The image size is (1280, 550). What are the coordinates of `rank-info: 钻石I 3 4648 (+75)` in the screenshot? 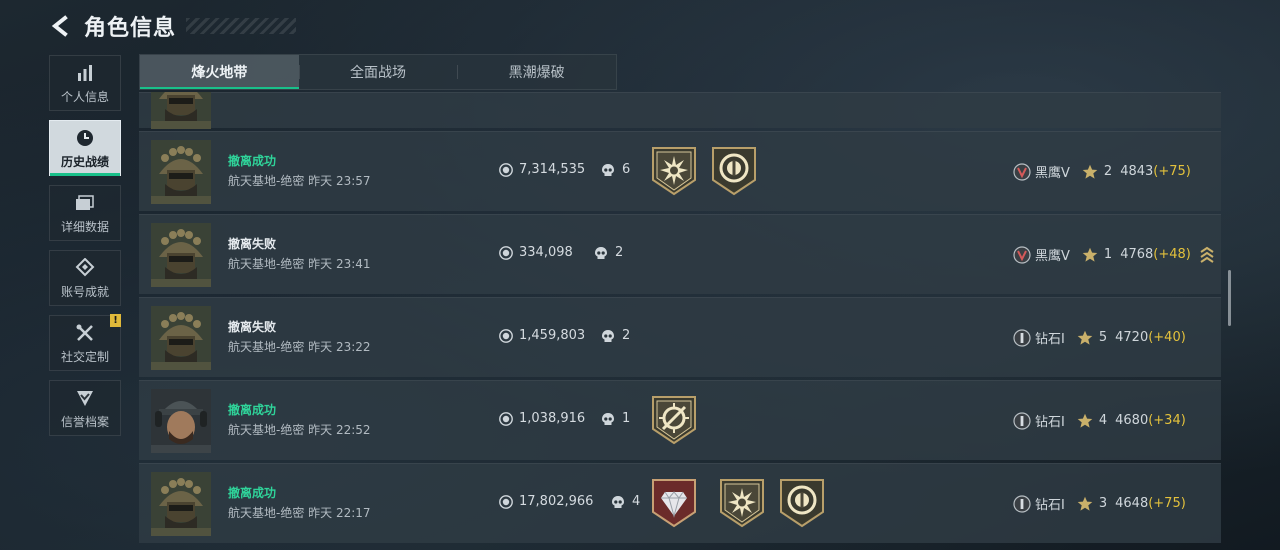 It's located at (1099, 503).